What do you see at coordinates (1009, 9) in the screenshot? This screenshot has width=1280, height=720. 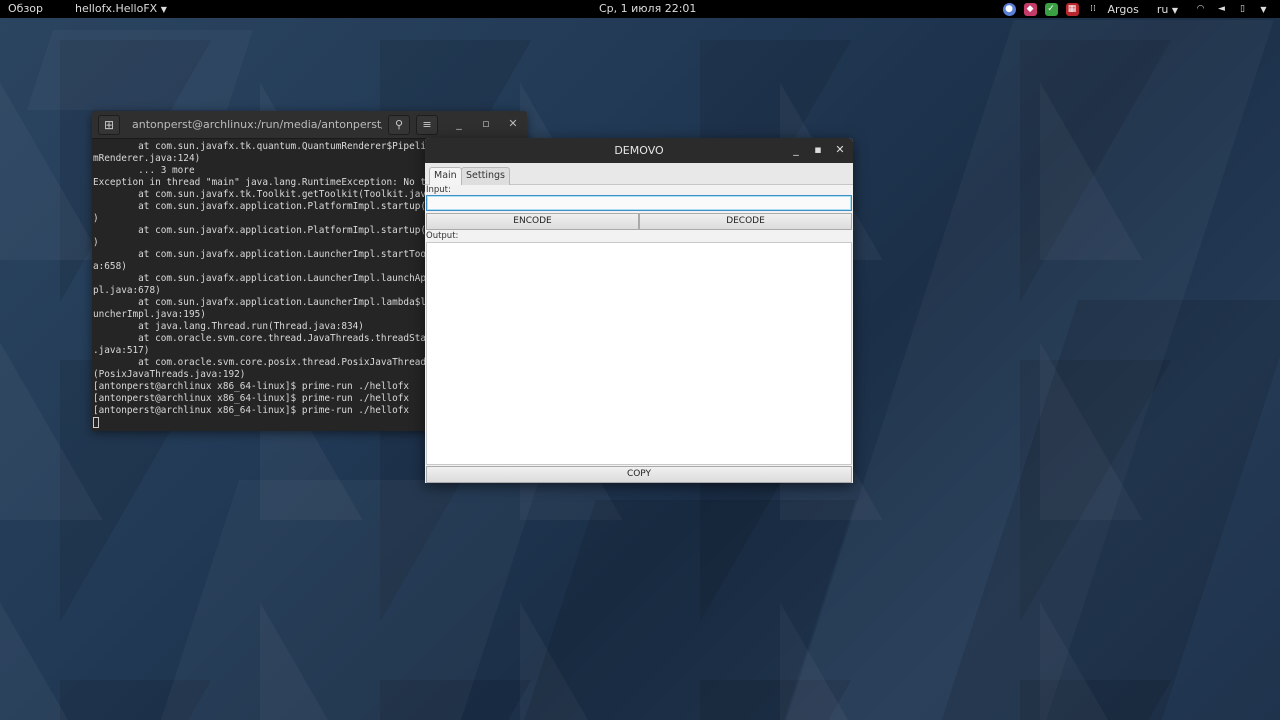 I see `app-icon-1: ●` at bounding box center [1009, 9].